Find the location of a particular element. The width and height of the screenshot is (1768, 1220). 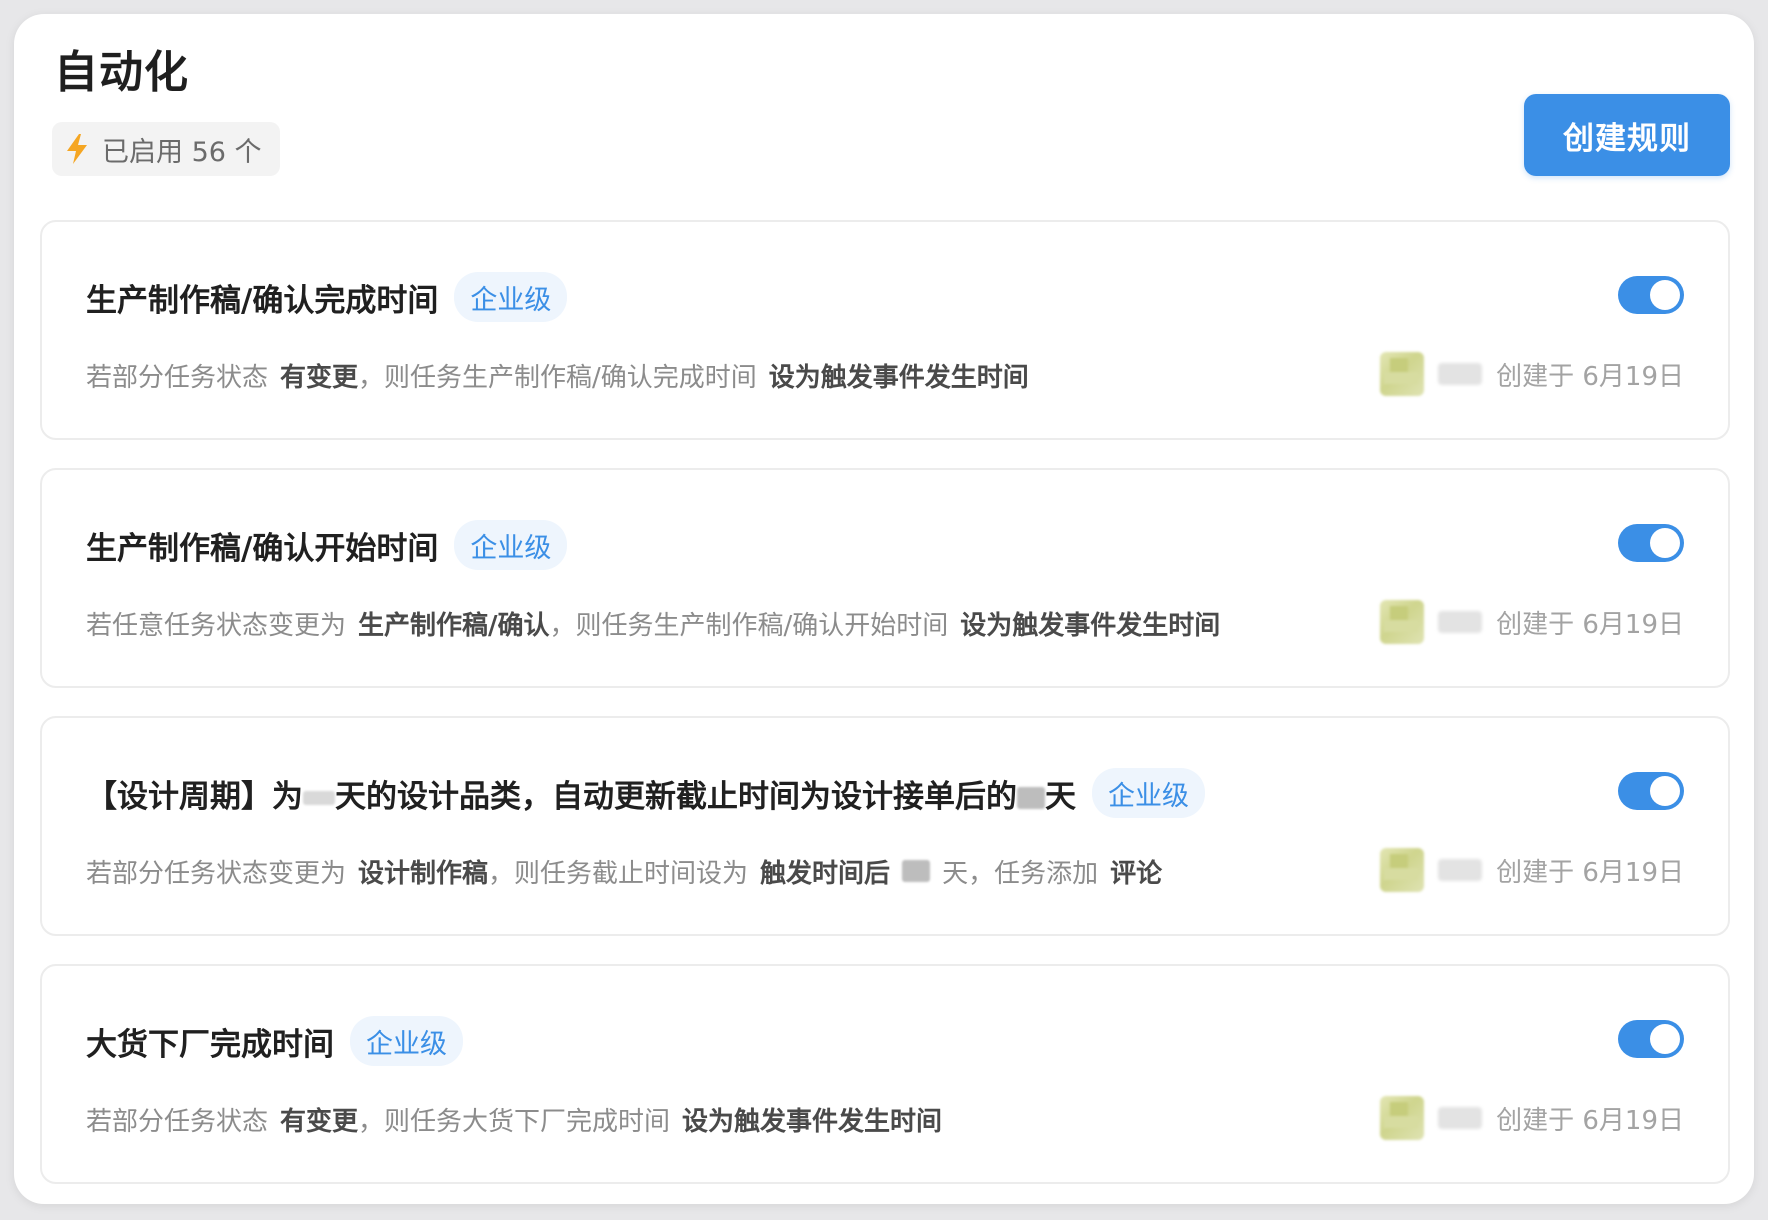

rule-title: 【设计周期】为 天的设计品类，自动更新截止时间为设计接单后的天 is located at coordinates (581, 793).